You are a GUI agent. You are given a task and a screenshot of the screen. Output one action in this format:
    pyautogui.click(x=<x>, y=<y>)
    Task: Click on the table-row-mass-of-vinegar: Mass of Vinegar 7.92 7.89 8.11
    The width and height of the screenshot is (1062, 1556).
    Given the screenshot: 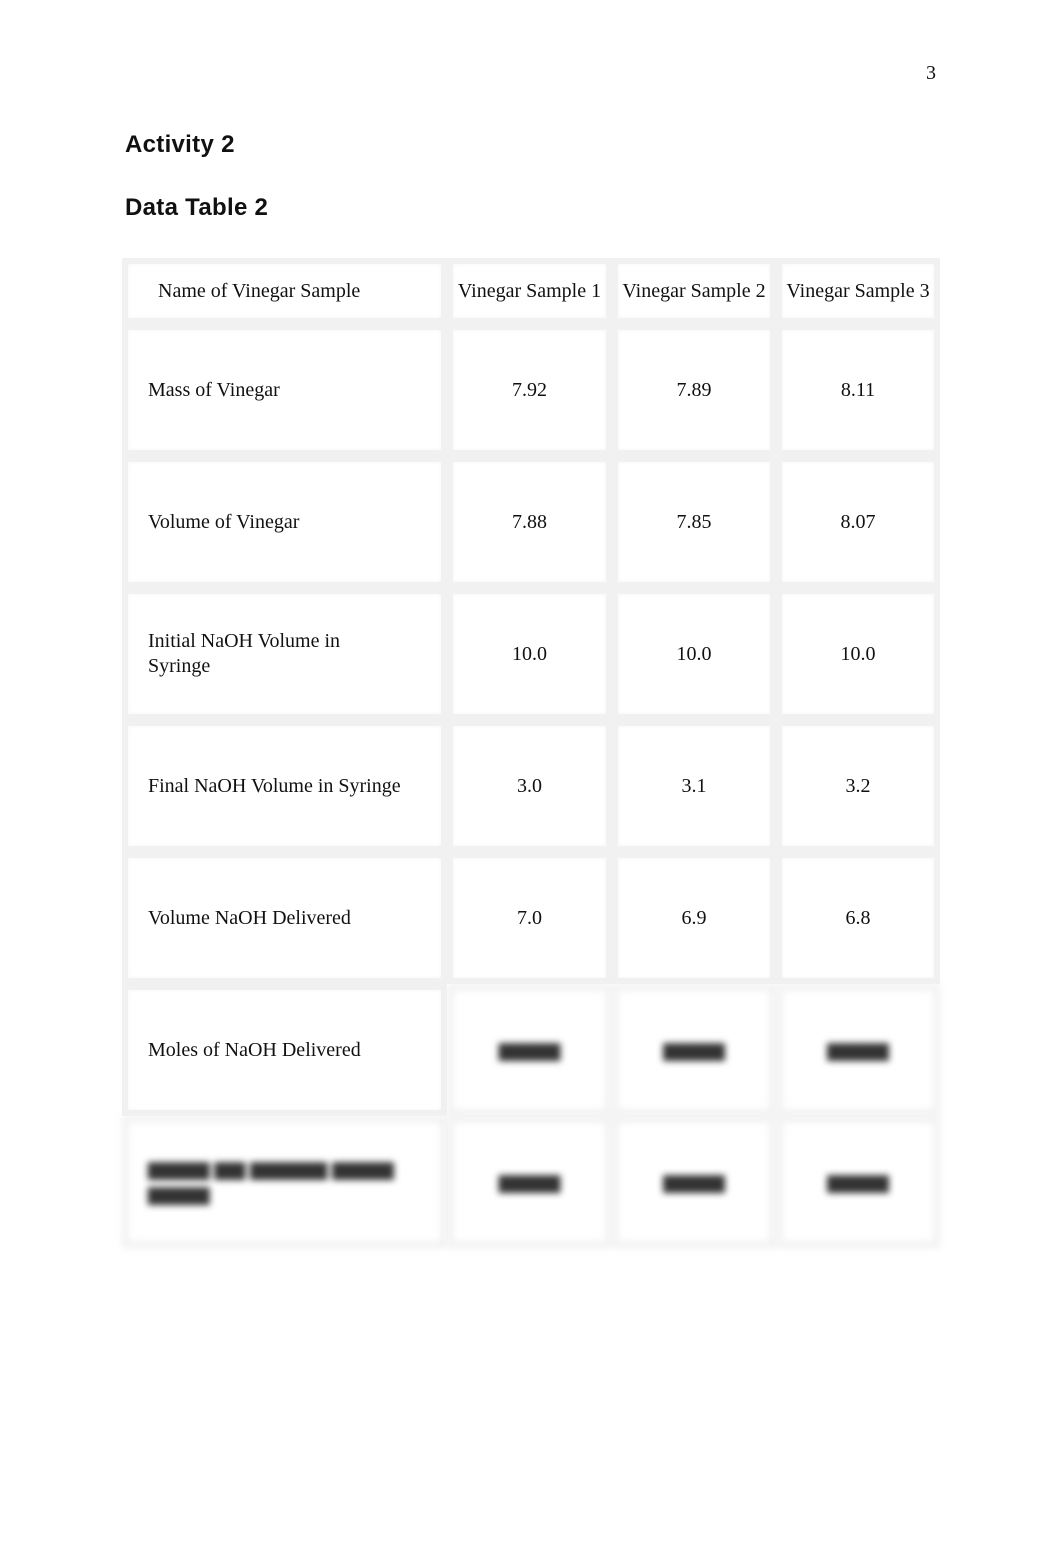 What is the action you would take?
    pyautogui.click(x=531, y=390)
    